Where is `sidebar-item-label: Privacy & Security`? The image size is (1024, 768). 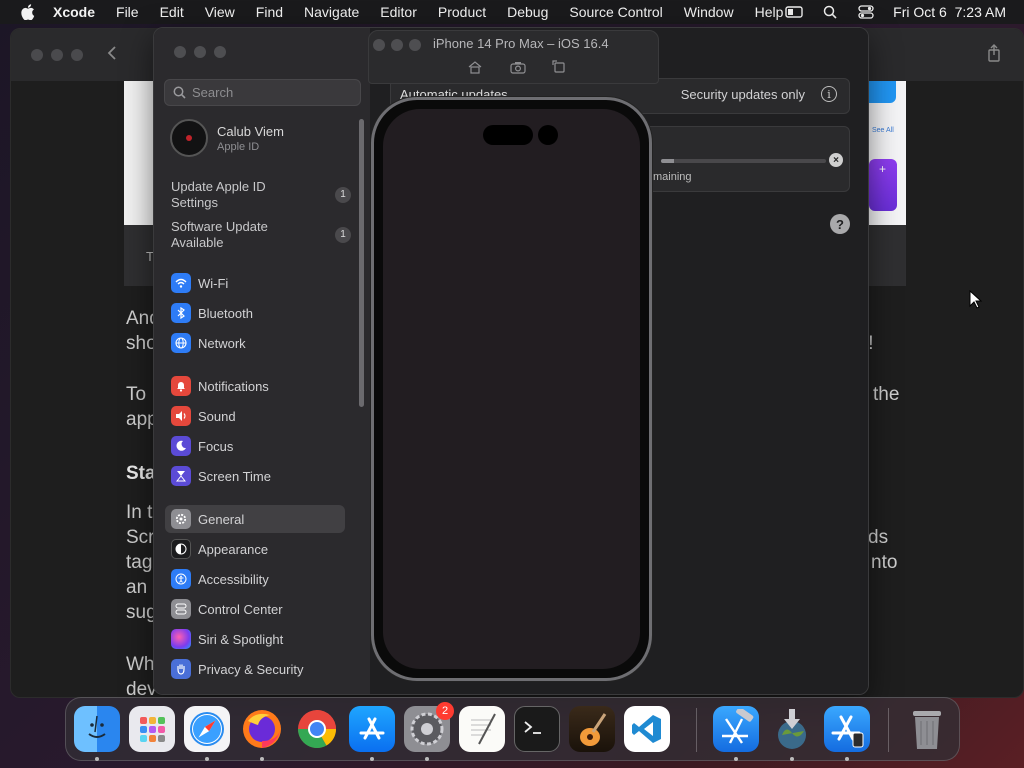 sidebar-item-label: Privacy & Security is located at coordinates (251, 669).